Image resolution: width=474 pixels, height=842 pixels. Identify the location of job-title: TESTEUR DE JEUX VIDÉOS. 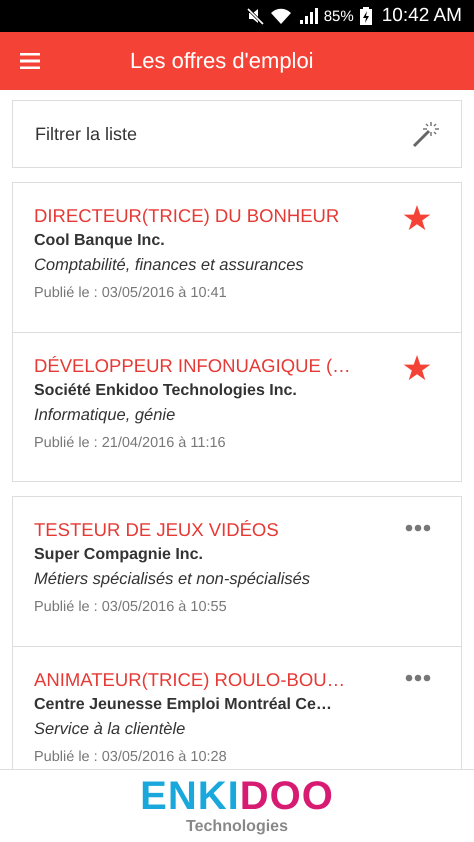
(157, 530).